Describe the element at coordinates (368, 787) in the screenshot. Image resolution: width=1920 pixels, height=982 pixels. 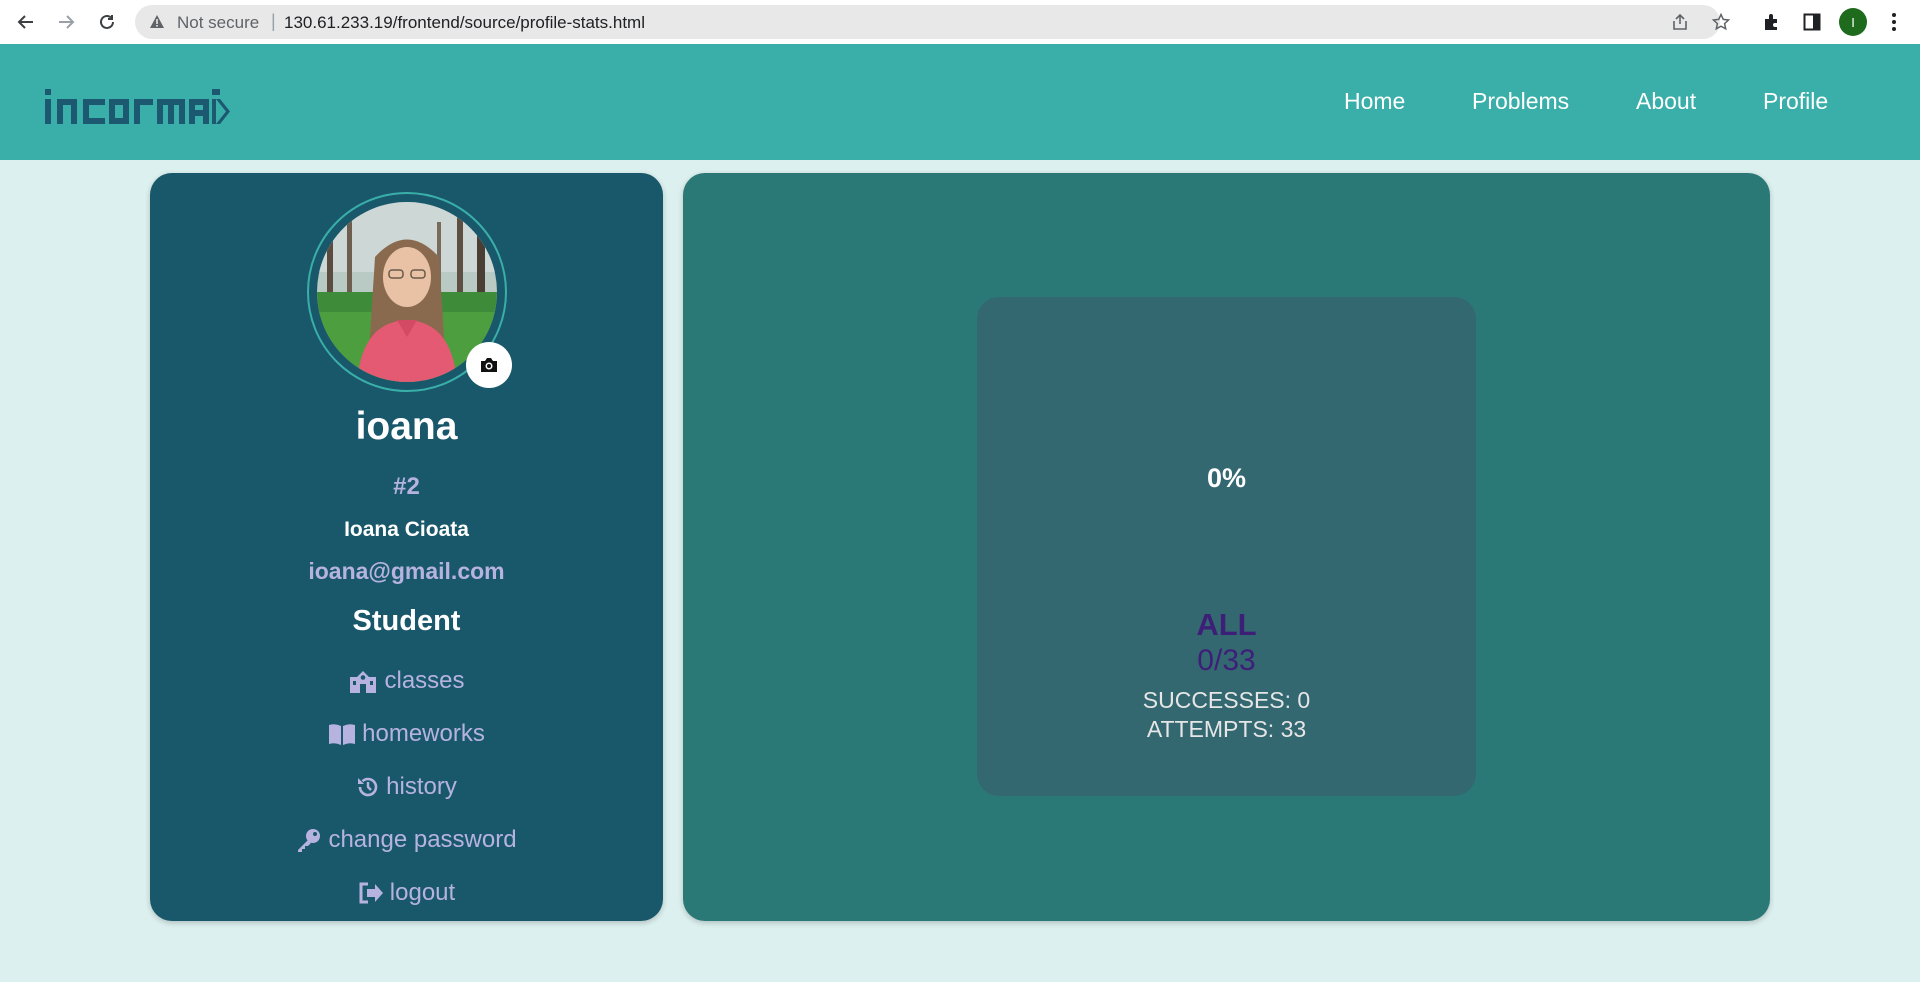
I see `history-icon` at that location.